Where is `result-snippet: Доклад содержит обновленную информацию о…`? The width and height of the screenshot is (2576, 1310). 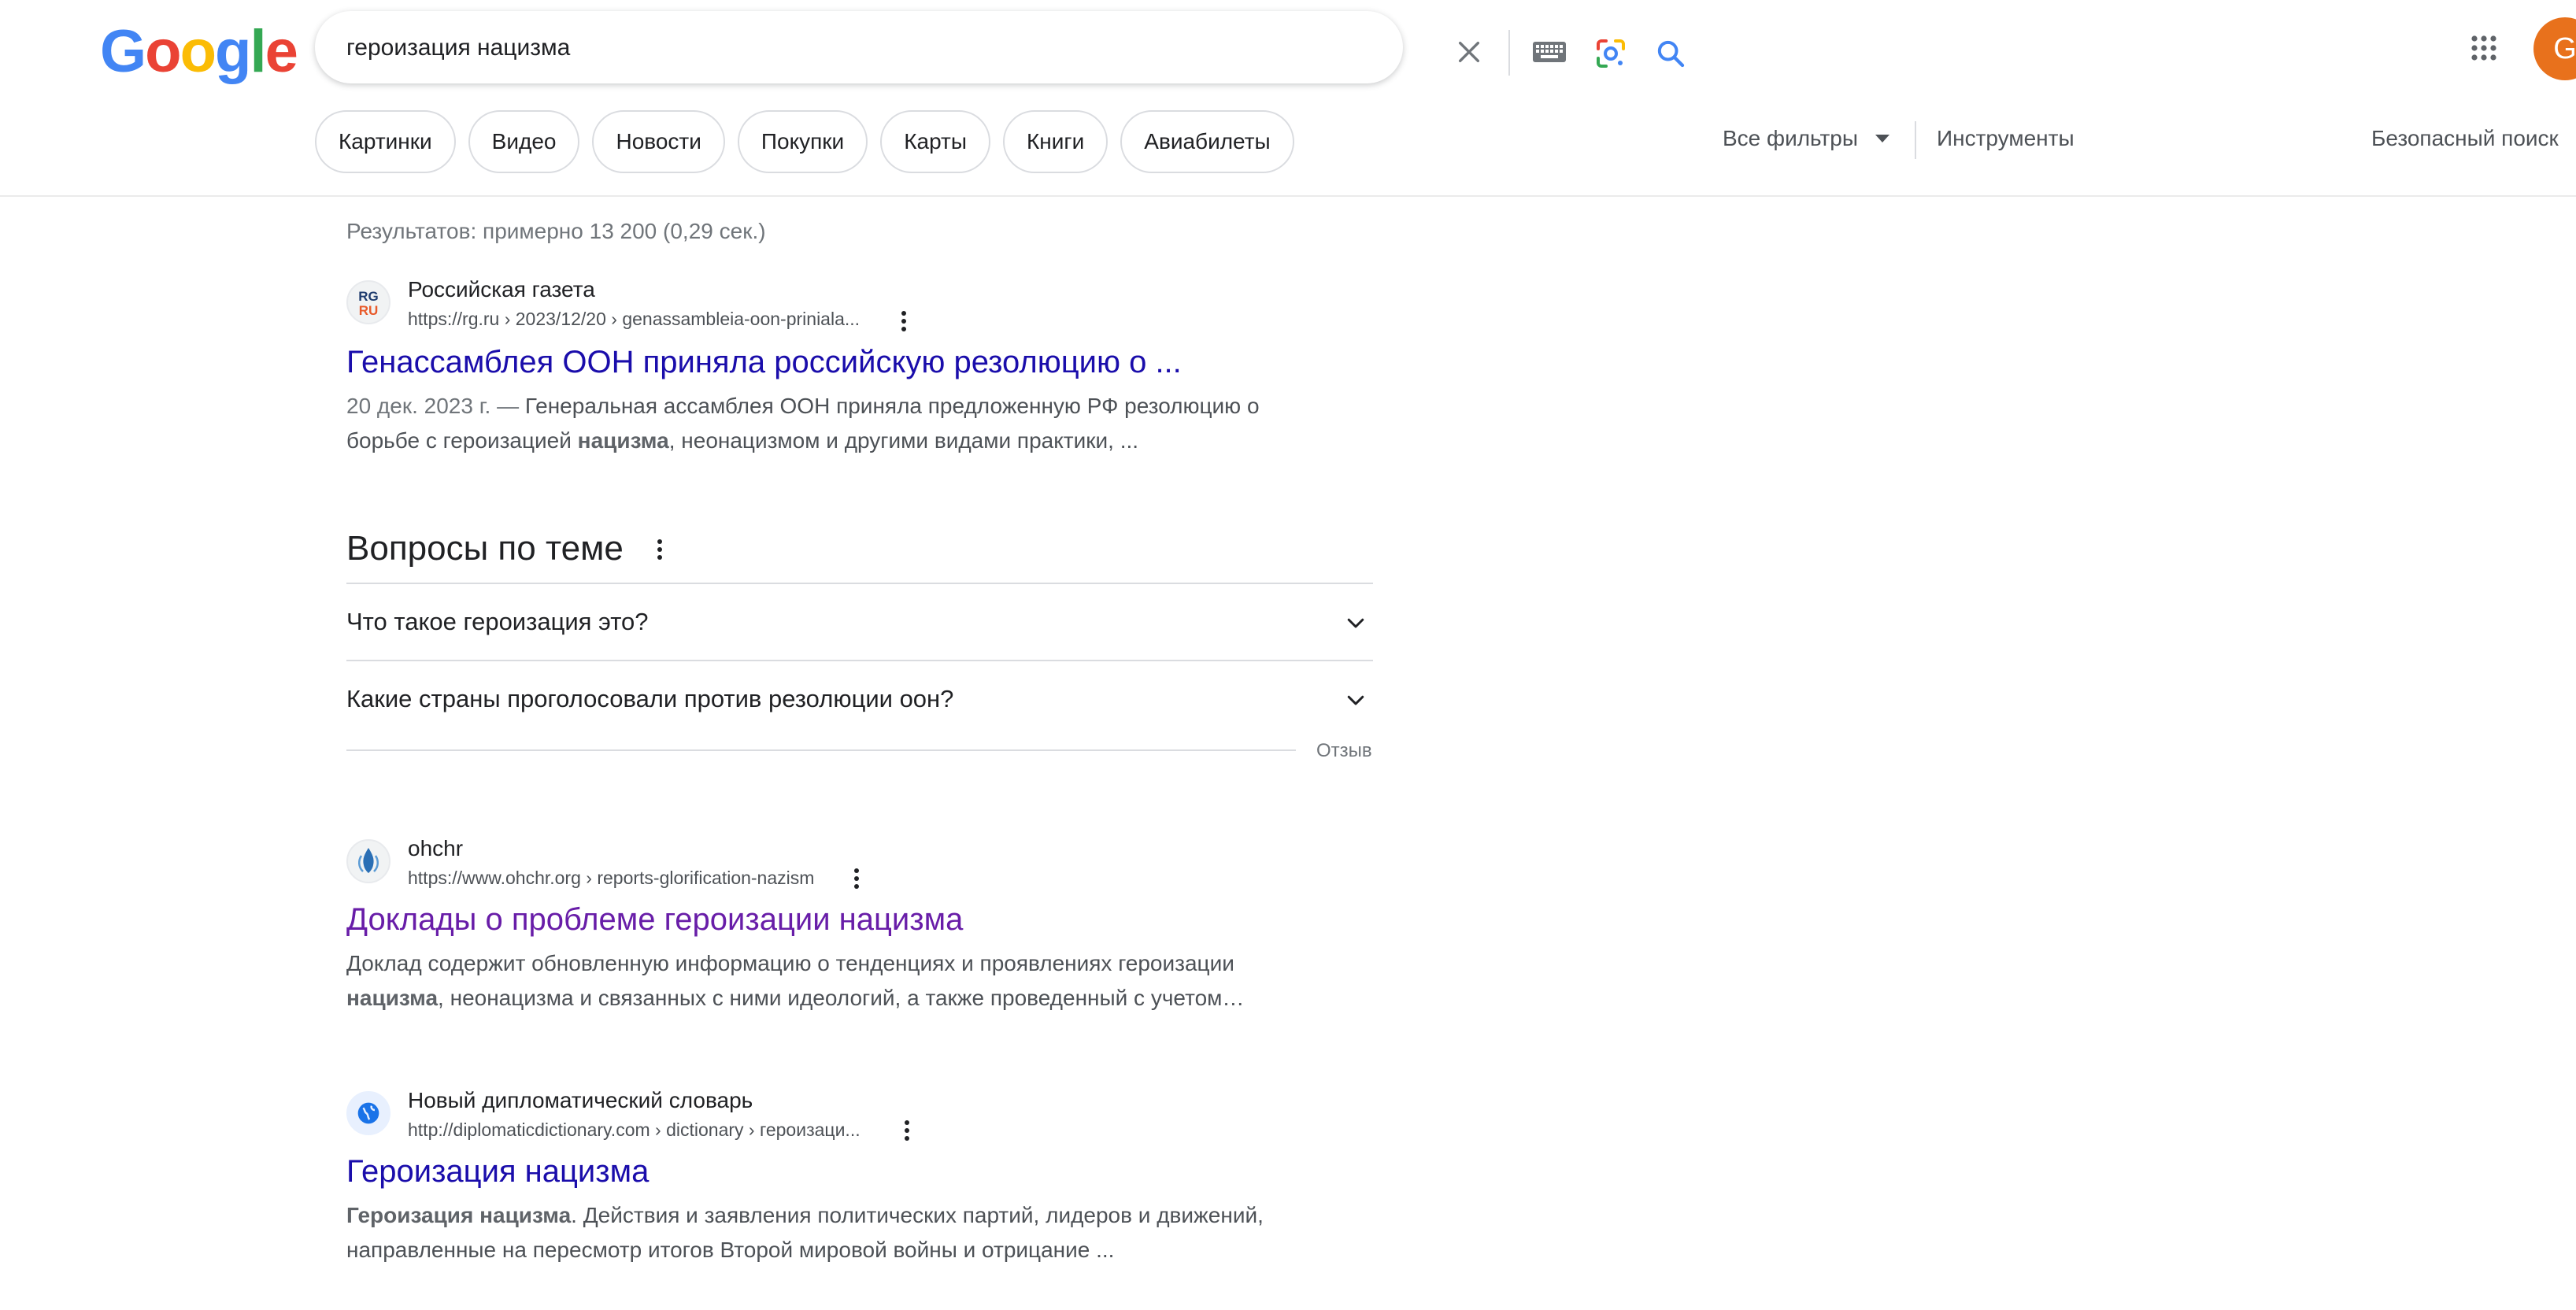 result-snippet: Доклад содержит обновленную информацию о… is located at coordinates (810, 981).